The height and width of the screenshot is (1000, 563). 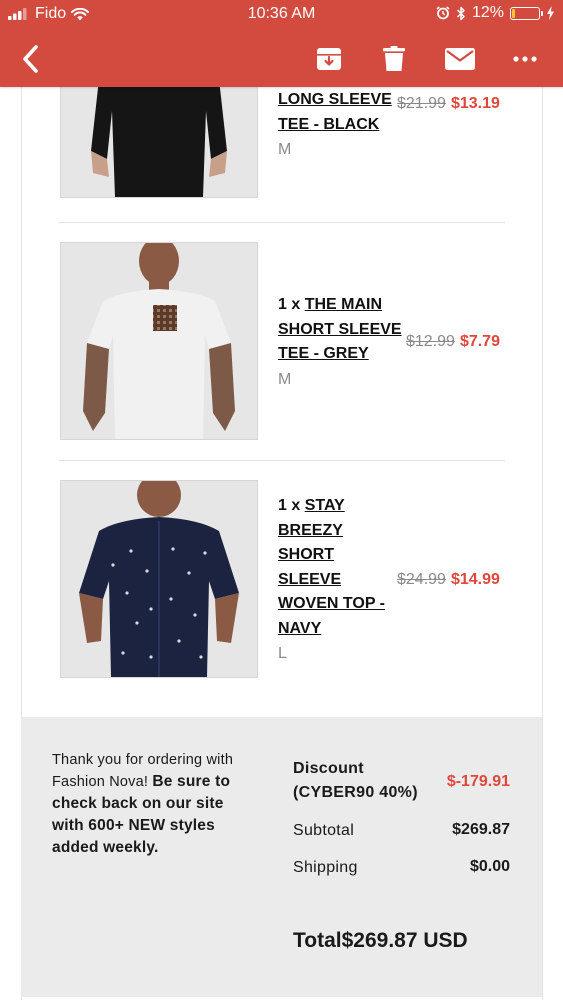 What do you see at coordinates (282, 653) in the screenshot?
I see `product-size: L` at bounding box center [282, 653].